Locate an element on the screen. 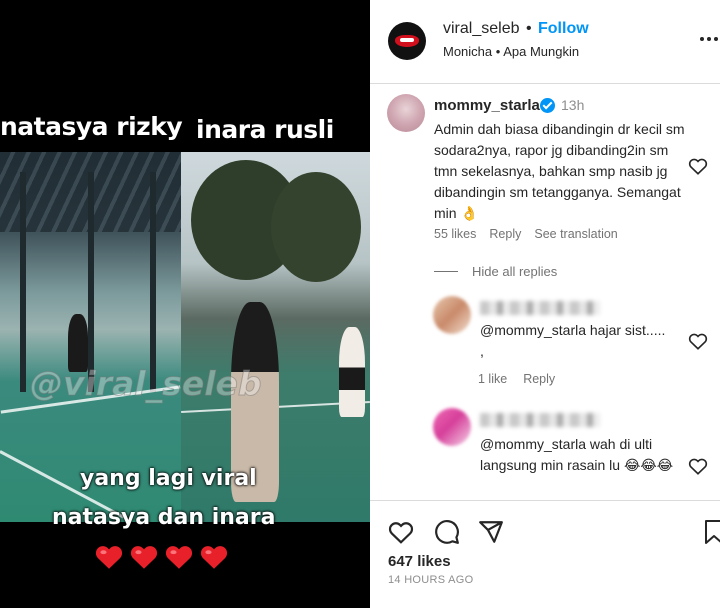  reply-text: @mommy_starla hajar sist..... , is located at coordinates (573, 340).